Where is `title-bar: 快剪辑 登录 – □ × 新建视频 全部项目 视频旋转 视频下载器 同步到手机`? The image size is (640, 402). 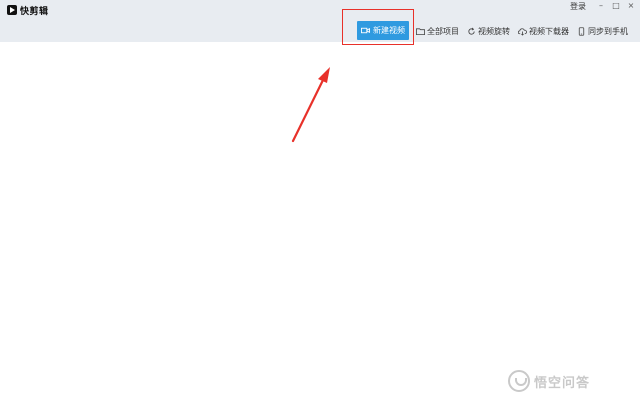
title-bar: 快剪辑 登录 – □ × 新建视频 全部项目 视频旋转 视频下载器 同步到手机 is located at coordinates (320, 21).